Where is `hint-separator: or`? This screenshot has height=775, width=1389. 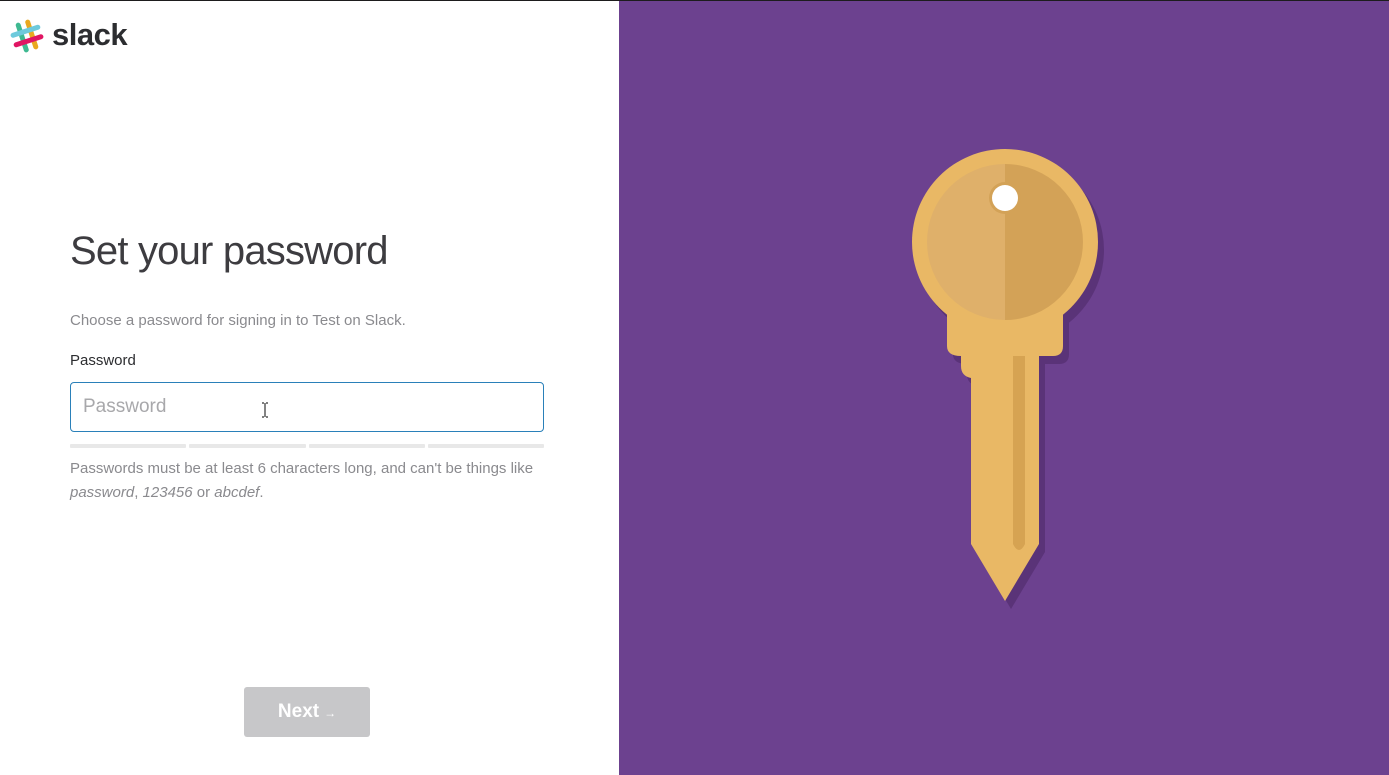 hint-separator: or is located at coordinates (203, 492).